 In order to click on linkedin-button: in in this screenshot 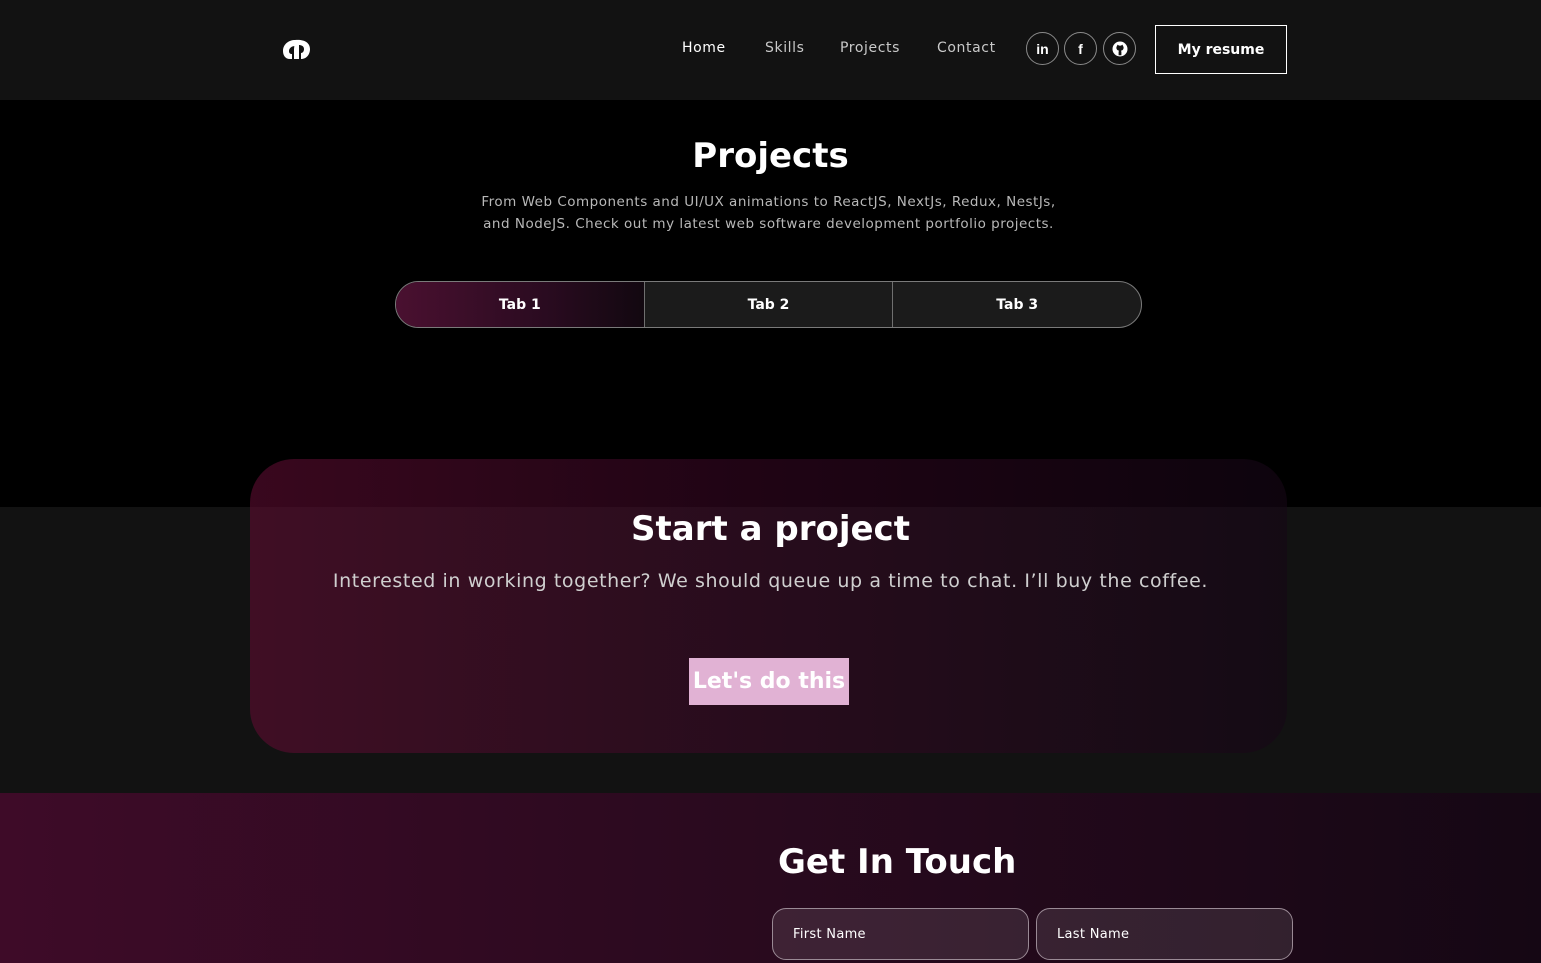, I will do `click(1042, 48)`.